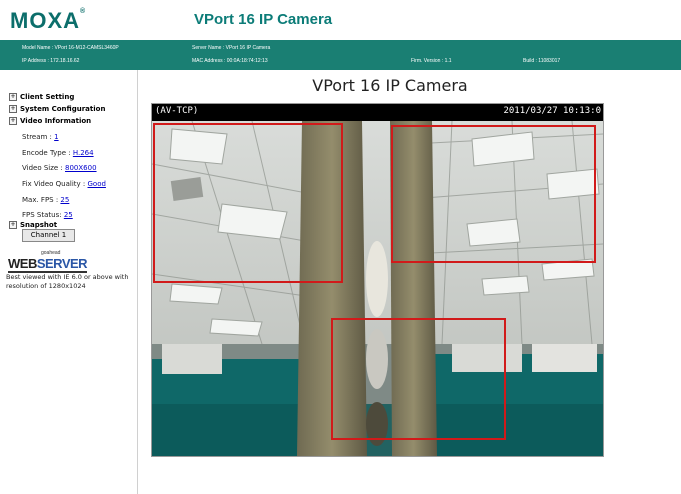 The height and width of the screenshot is (494, 681). What do you see at coordinates (70, 48) in the screenshot?
I see `model-name: Model Name : VPort 16-M12-CAMSL3460P` at bounding box center [70, 48].